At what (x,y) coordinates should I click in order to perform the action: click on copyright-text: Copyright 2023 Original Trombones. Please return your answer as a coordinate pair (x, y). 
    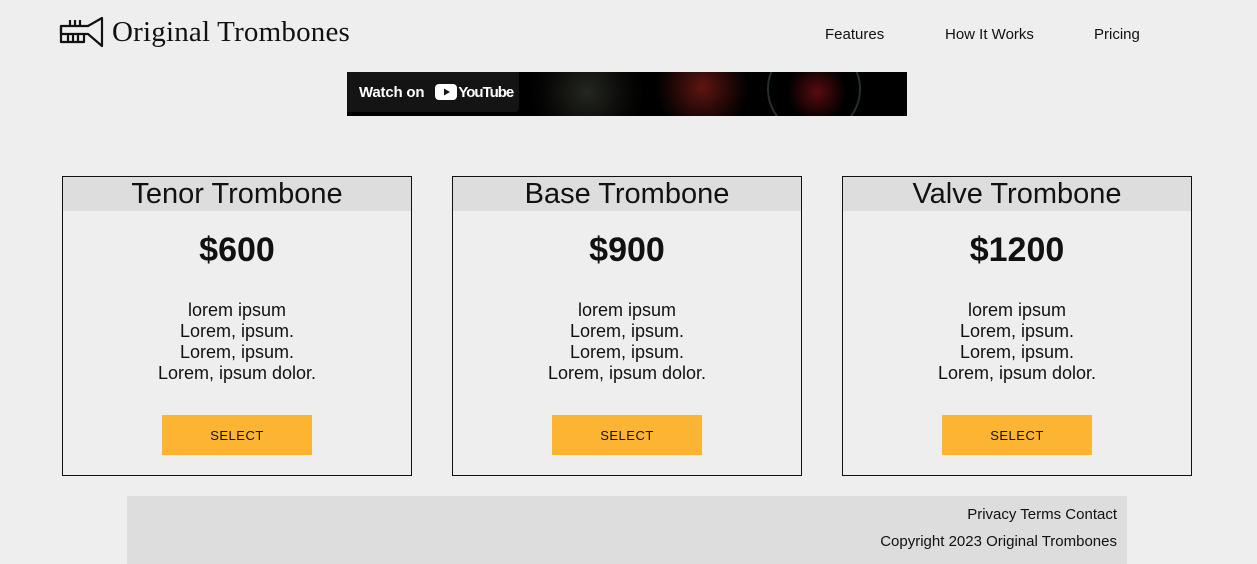
    Looking at the image, I should click on (998, 541).